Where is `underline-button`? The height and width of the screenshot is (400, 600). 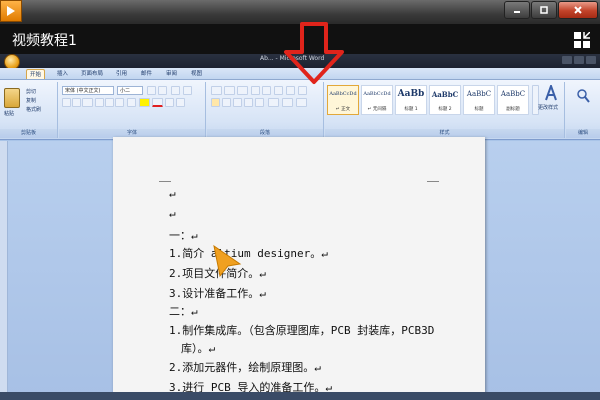
underline-button is located at coordinates (87, 102).